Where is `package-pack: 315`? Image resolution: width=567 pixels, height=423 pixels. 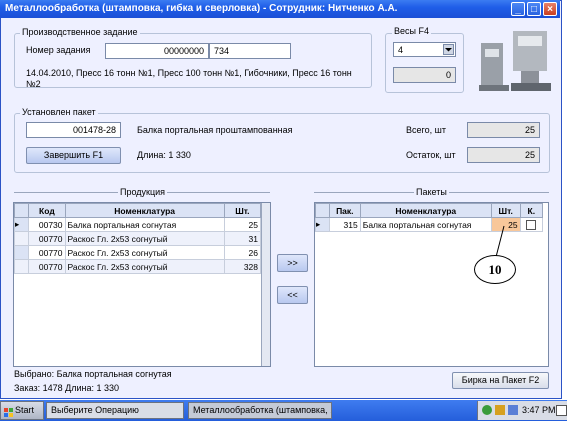
package-pack: 315 is located at coordinates (344, 224).